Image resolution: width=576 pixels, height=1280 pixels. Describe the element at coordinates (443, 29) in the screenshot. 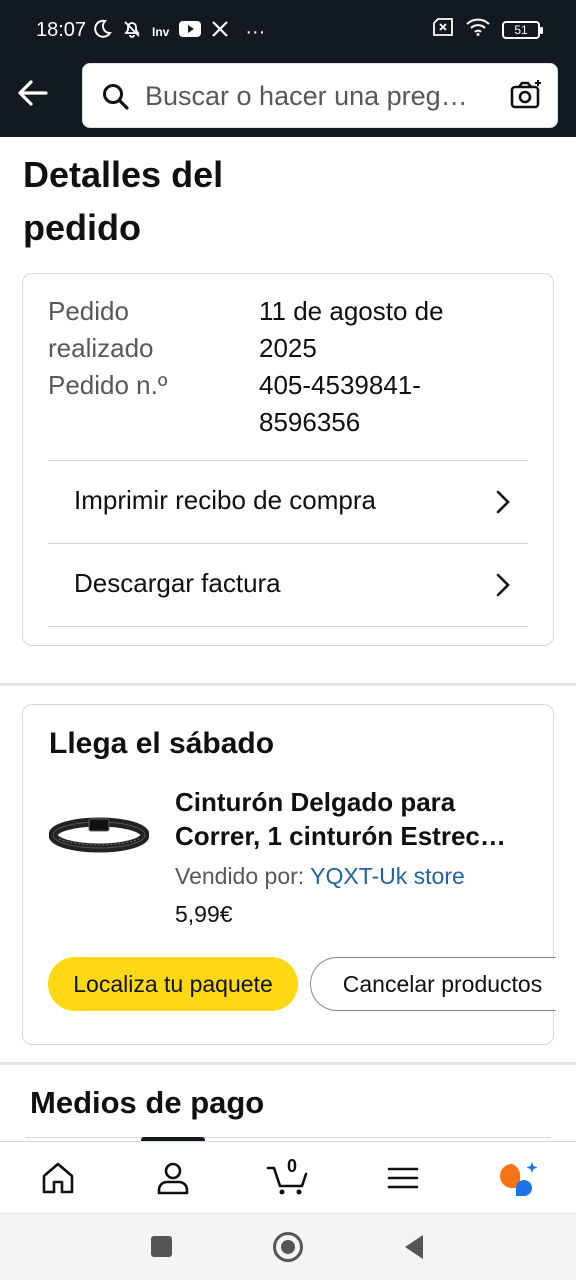

I see `sim-off-icon` at that location.